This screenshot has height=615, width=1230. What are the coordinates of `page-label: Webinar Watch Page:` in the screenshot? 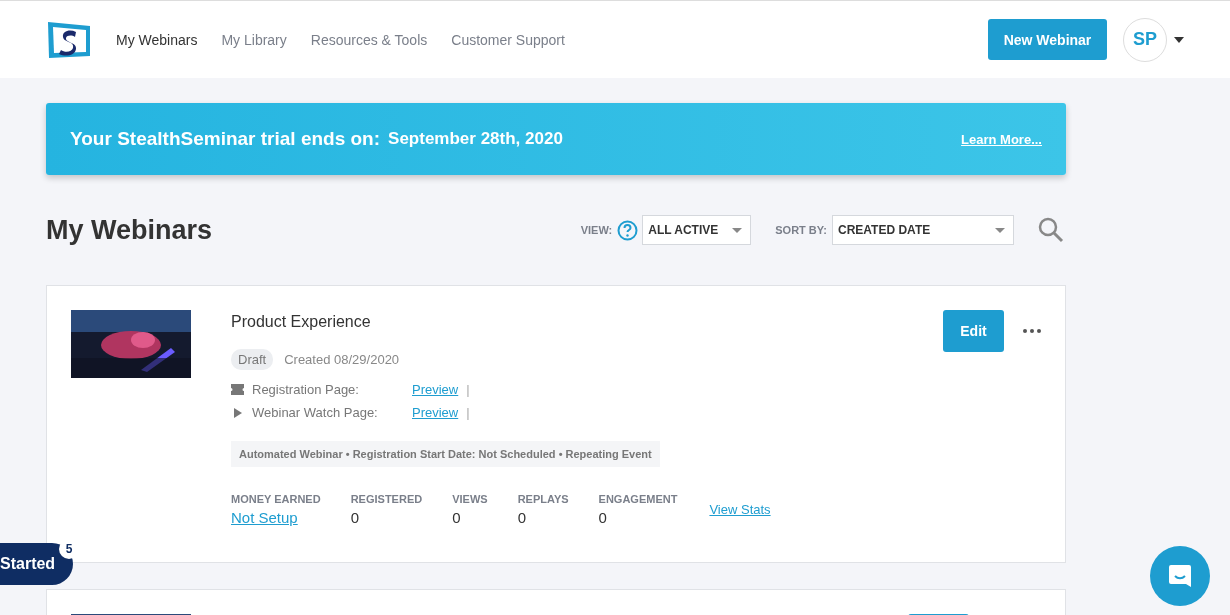 It's located at (315, 412).